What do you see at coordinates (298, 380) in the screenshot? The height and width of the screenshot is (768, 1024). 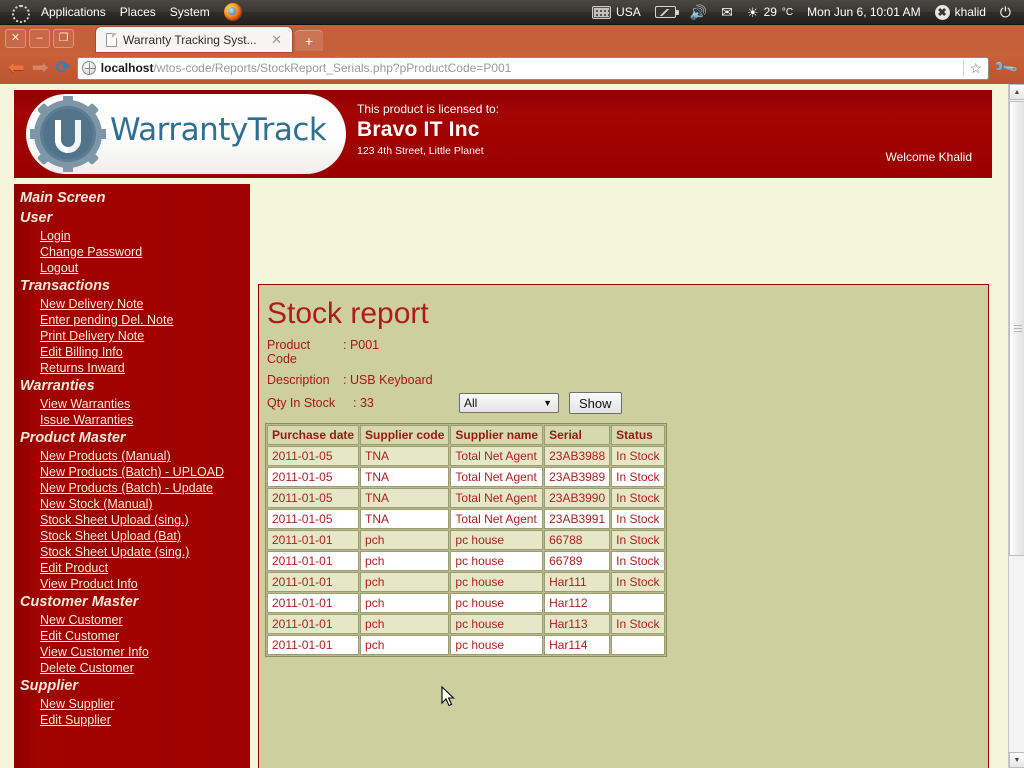 I see `description-label: Description` at bounding box center [298, 380].